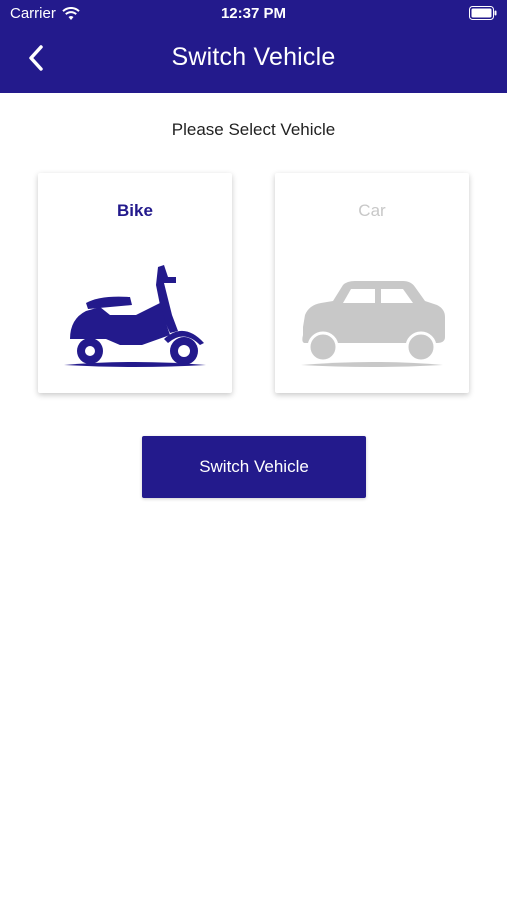 This screenshot has width=507, height=900. Describe the element at coordinates (373, 324) in the screenshot. I see `car-icon` at that location.